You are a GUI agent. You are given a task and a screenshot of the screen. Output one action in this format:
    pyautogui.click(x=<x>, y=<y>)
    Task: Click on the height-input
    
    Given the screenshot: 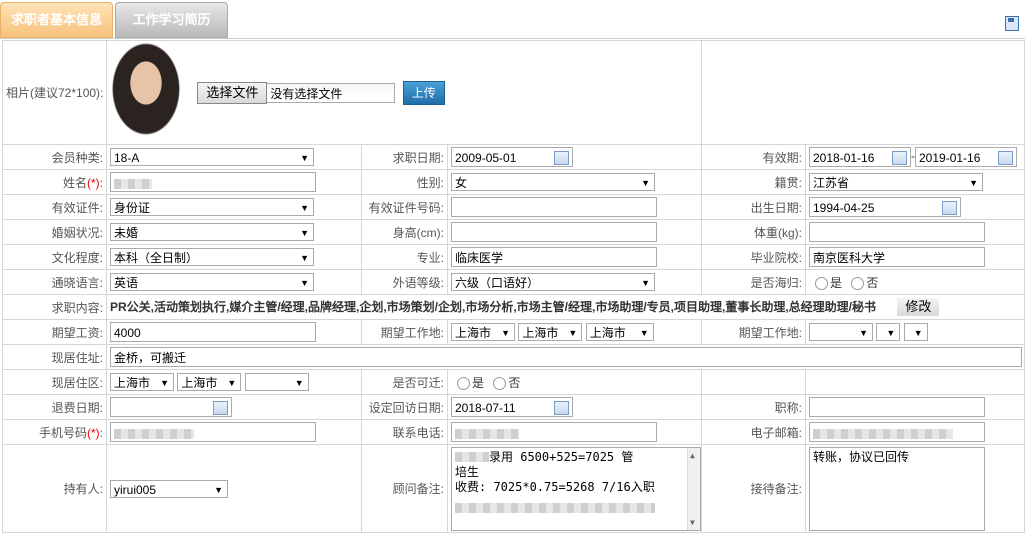 What is the action you would take?
    pyautogui.click(x=554, y=232)
    